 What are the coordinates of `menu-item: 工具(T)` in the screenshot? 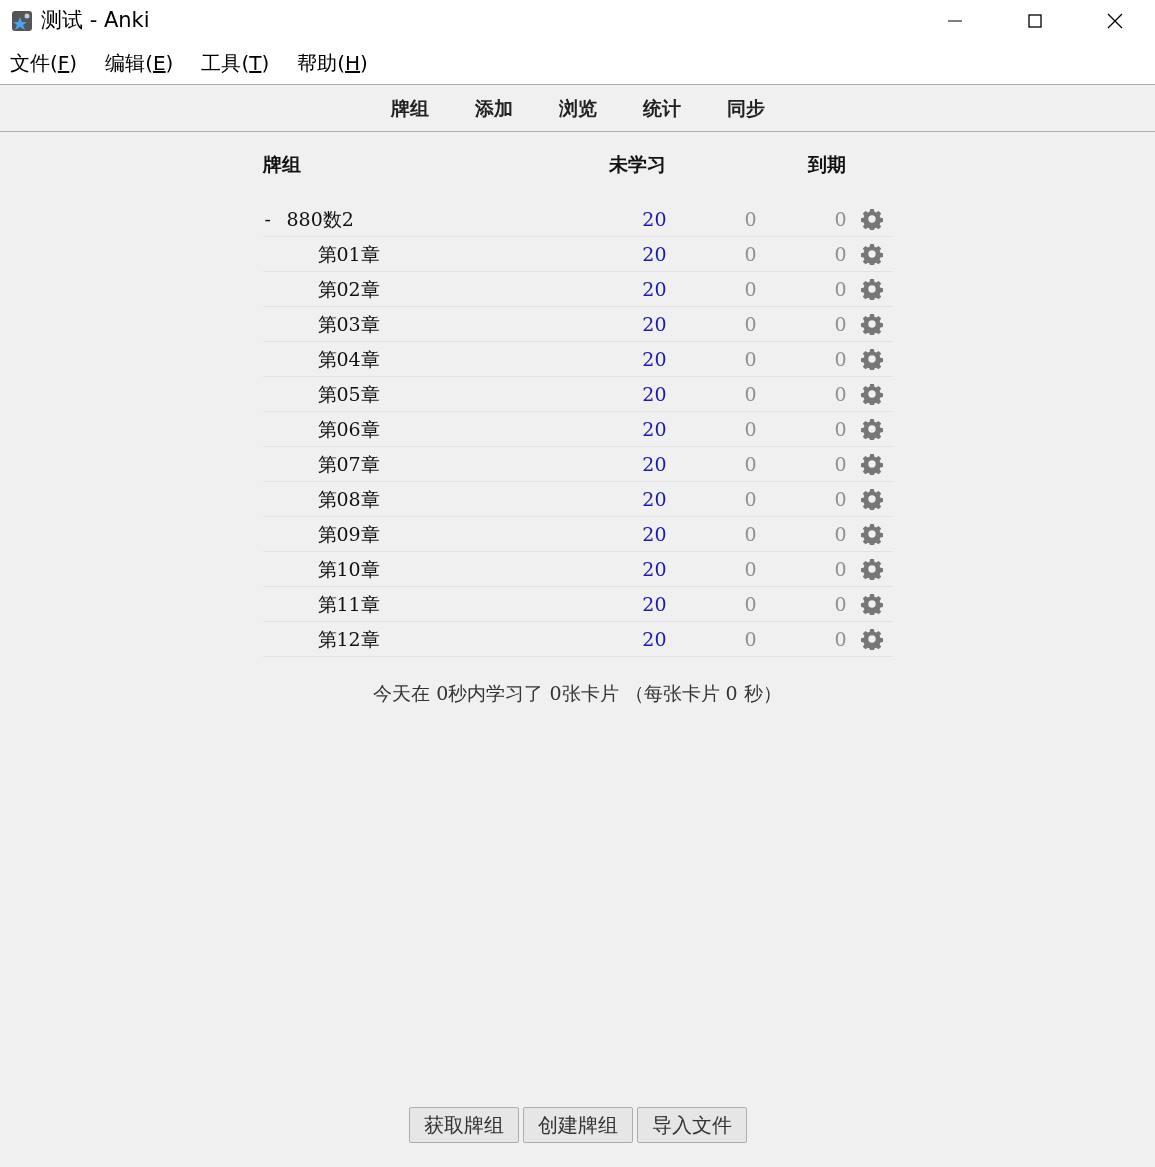 It's located at (235, 63).